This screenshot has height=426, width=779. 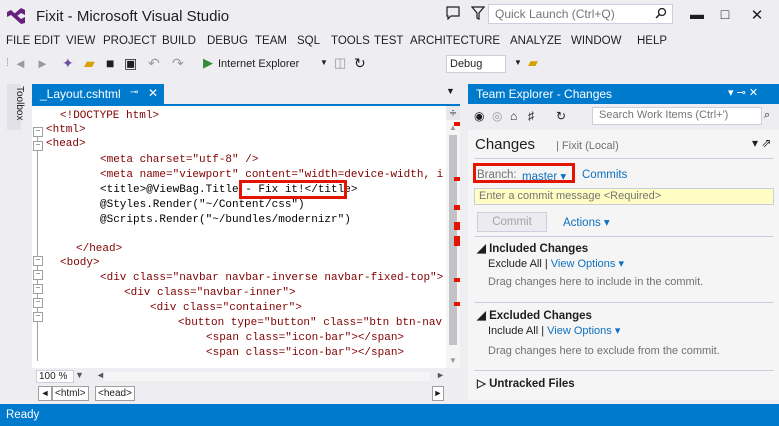 I want to click on forward-icon: ►, so click(x=42, y=63).